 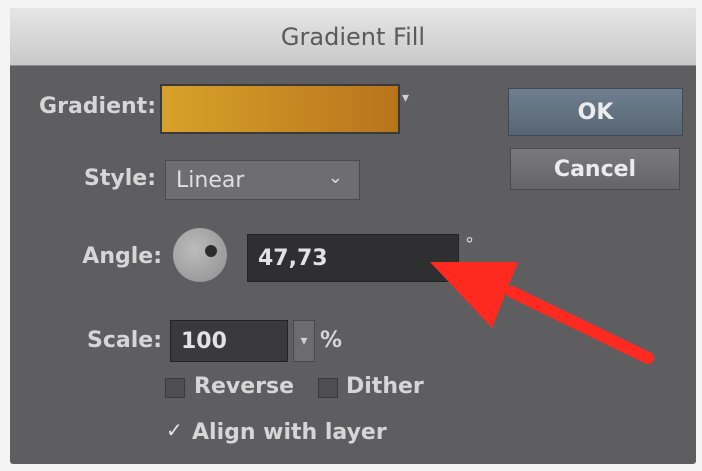 I want to click on dialog-title: Gradient Fill, so click(x=353, y=36).